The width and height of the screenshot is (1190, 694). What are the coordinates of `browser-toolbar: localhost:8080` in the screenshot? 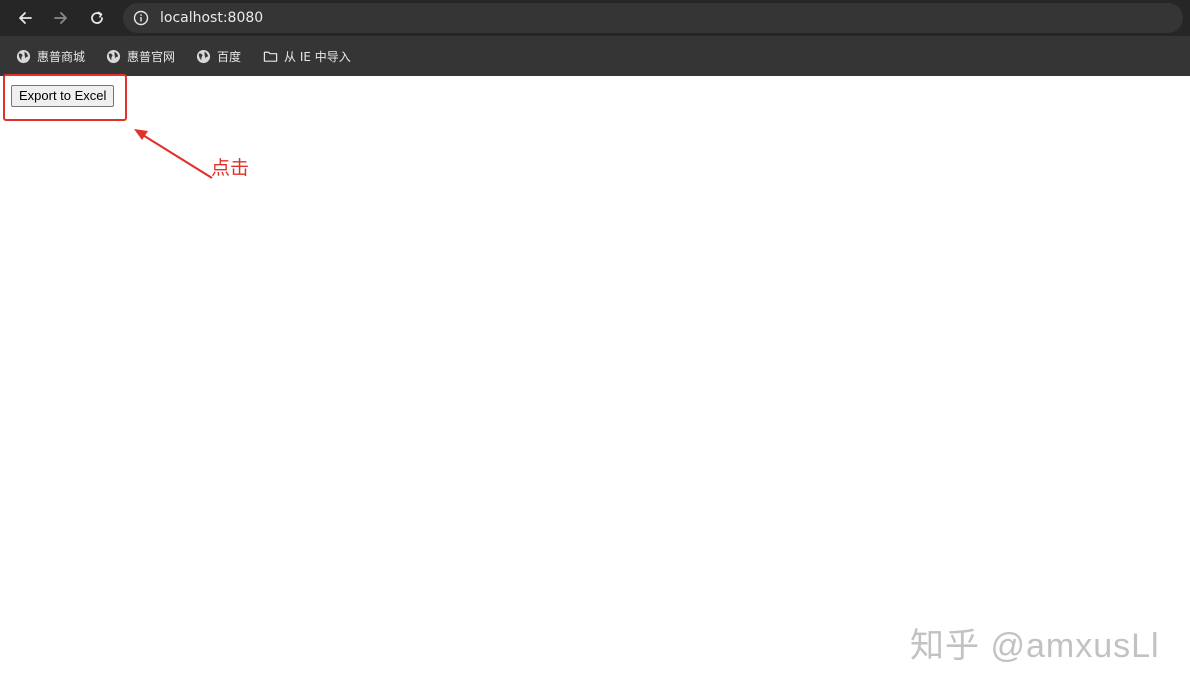 It's located at (595, 18).